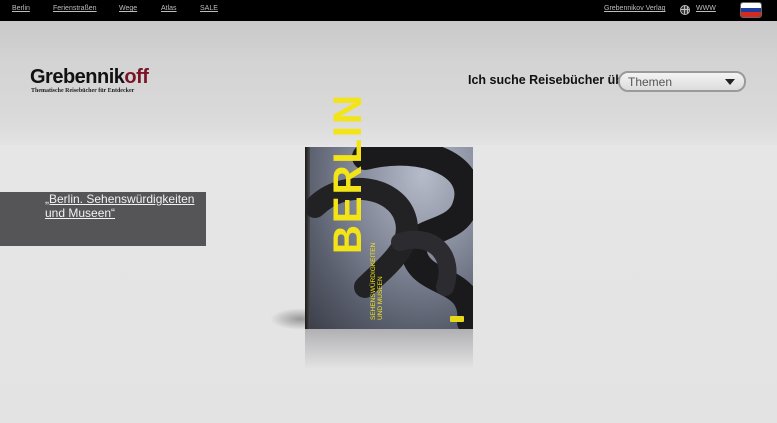  What do you see at coordinates (457, 319) in the screenshot?
I see `publisher-badge-icon` at bounding box center [457, 319].